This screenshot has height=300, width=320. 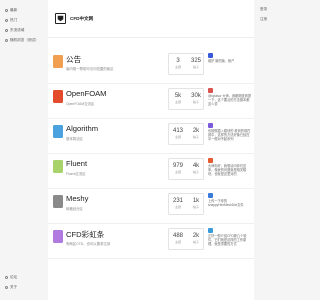 What do you see at coordinates (230, 136) in the screenshot?
I see `last-post: 也按照插入模块的 看到的现在其中，这样的方法好像已经在中一般对不起系列` at bounding box center [230, 136].